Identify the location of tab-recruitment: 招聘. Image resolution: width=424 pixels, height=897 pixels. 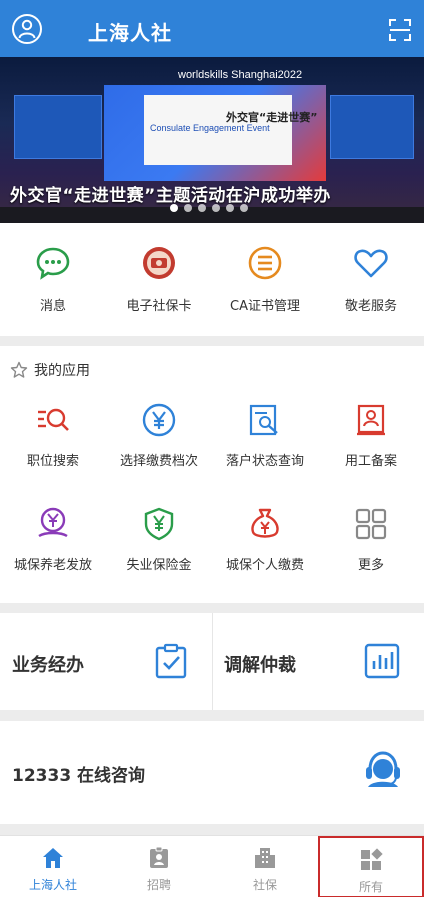
(159, 866).